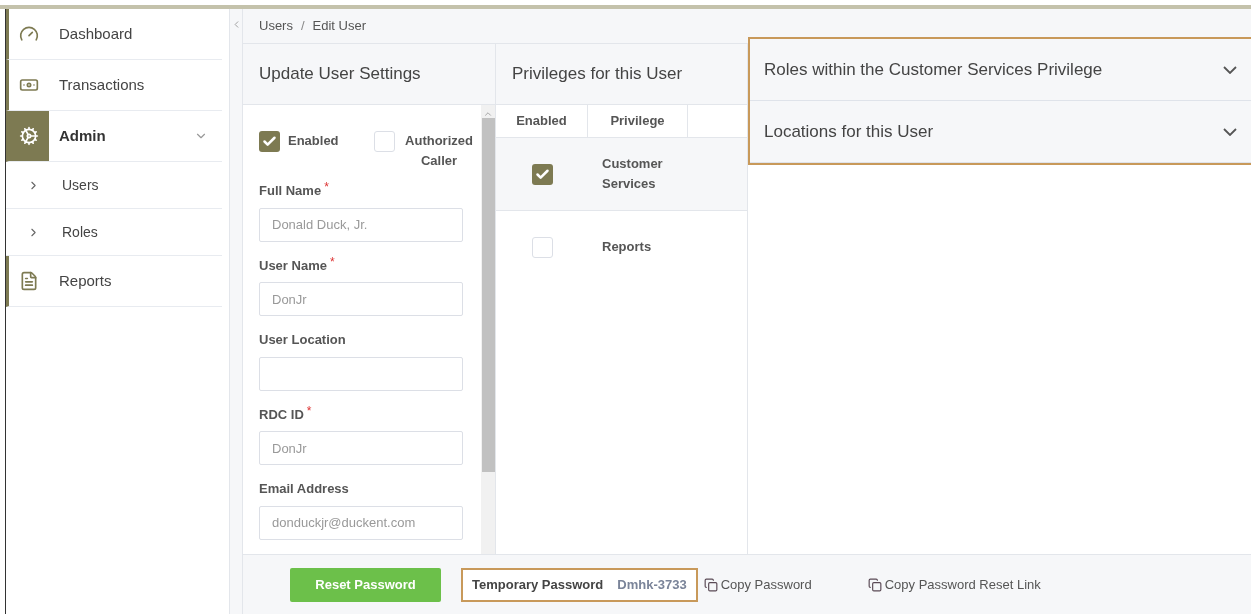 The image size is (1251, 614). What do you see at coordinates (954, 584) in the screenshot?
I see `copy-link: Copy Password Reset Link` at bounding box center [954, 584].